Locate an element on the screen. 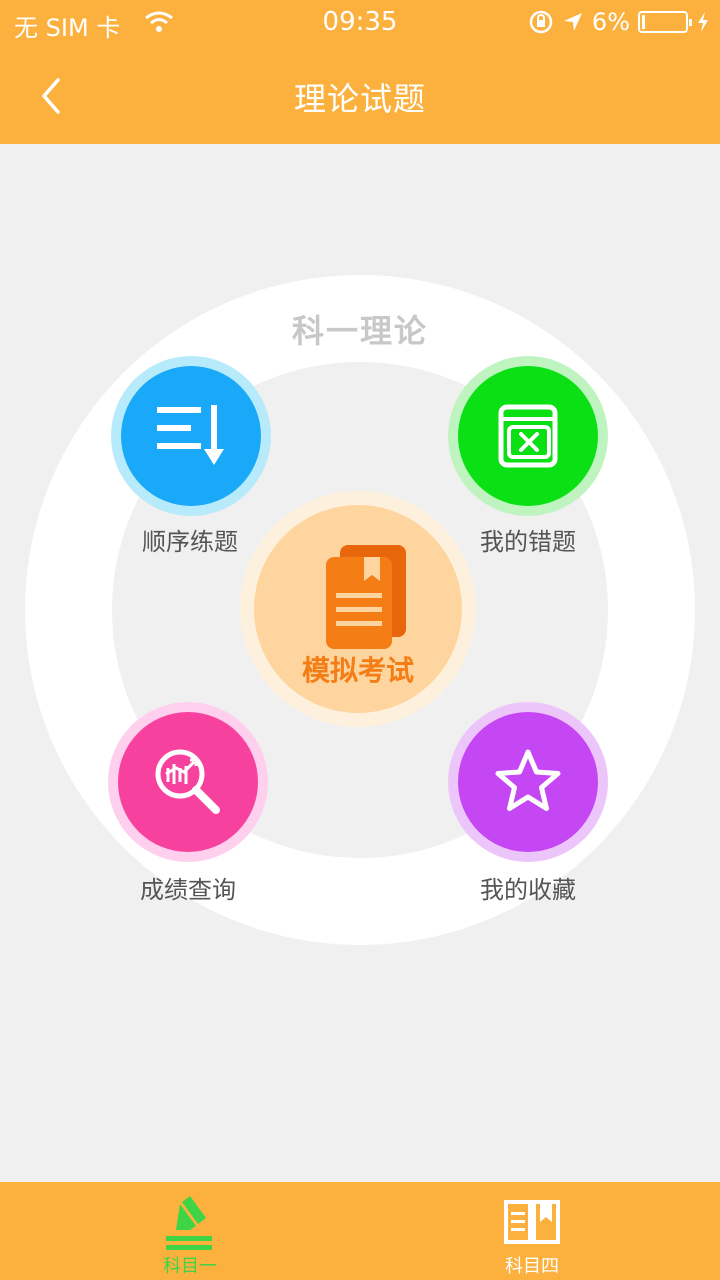 The image size is (720, 1280). sequential-practice-button is located at coordinates (191, 436).